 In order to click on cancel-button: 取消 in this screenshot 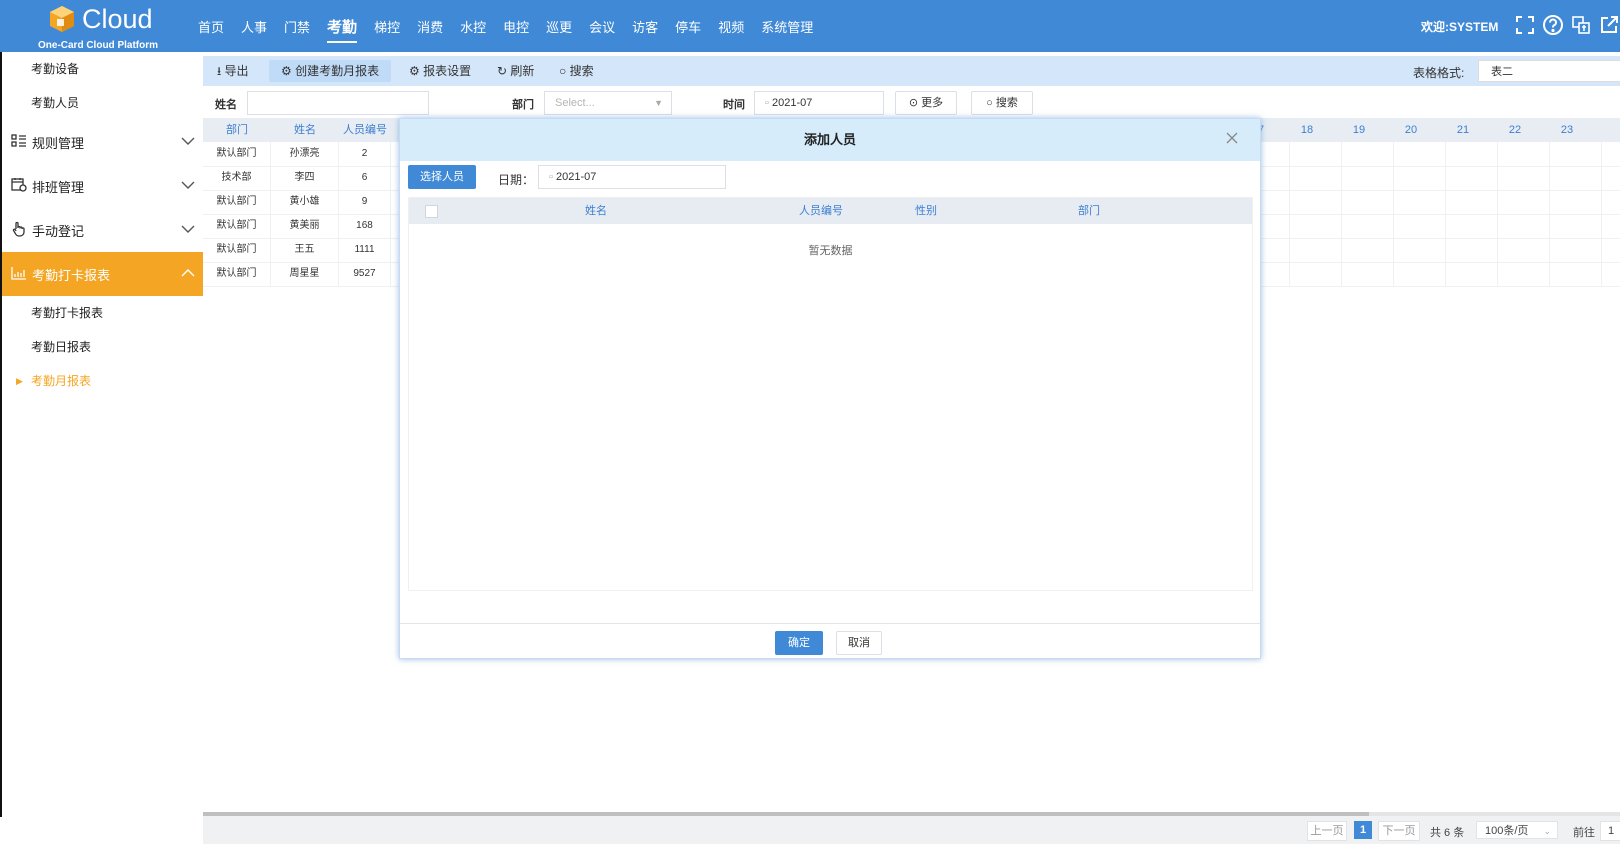, I will do `click(859, 643)`.